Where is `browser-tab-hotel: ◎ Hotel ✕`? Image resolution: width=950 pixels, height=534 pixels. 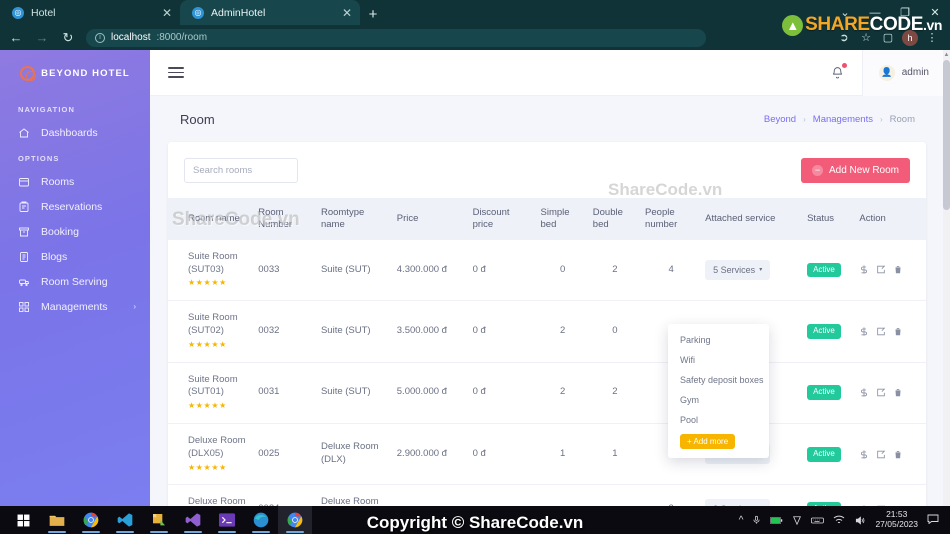 browser-tab-hotel: ◎ Hotel ✕ is located at coordinates (90, 12).